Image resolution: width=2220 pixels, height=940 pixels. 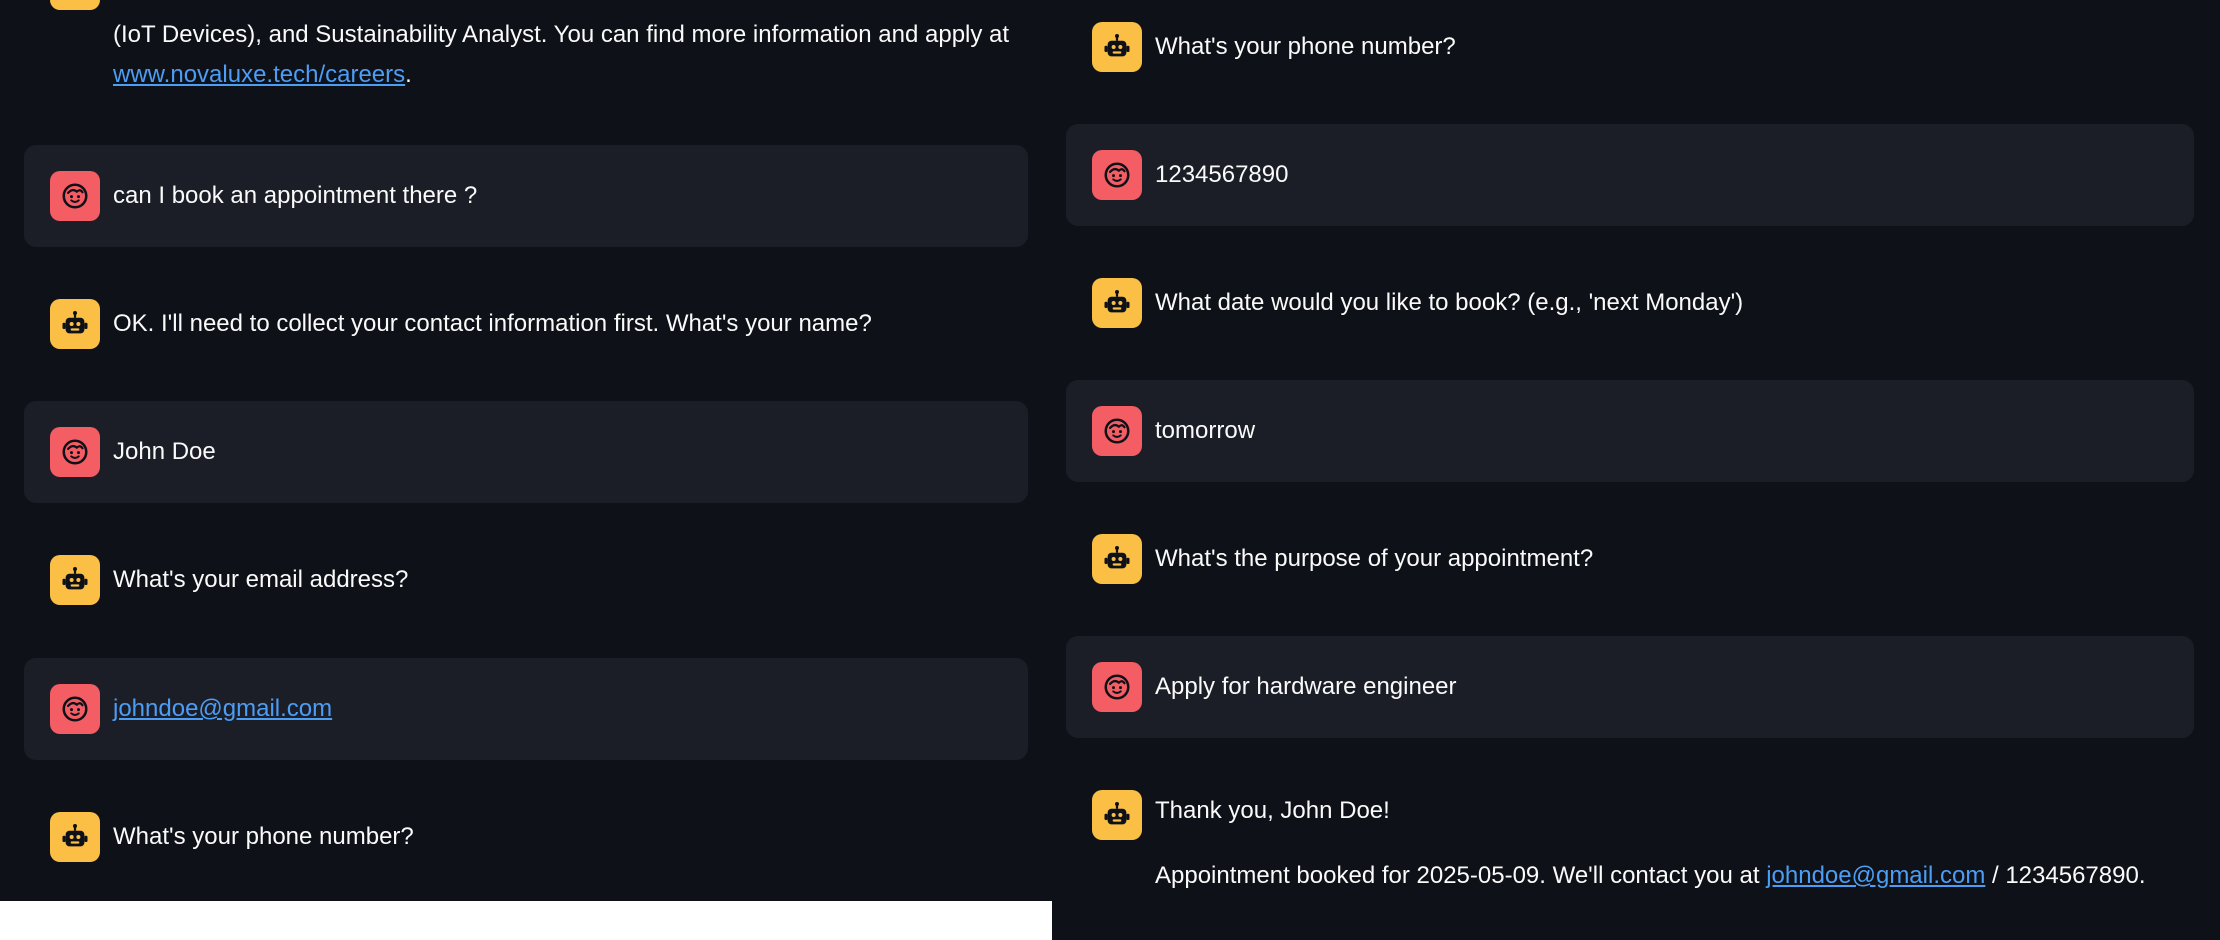 I want to click on chat-message-user: Apply for hardware engineer, so click(x=1630, y=687).